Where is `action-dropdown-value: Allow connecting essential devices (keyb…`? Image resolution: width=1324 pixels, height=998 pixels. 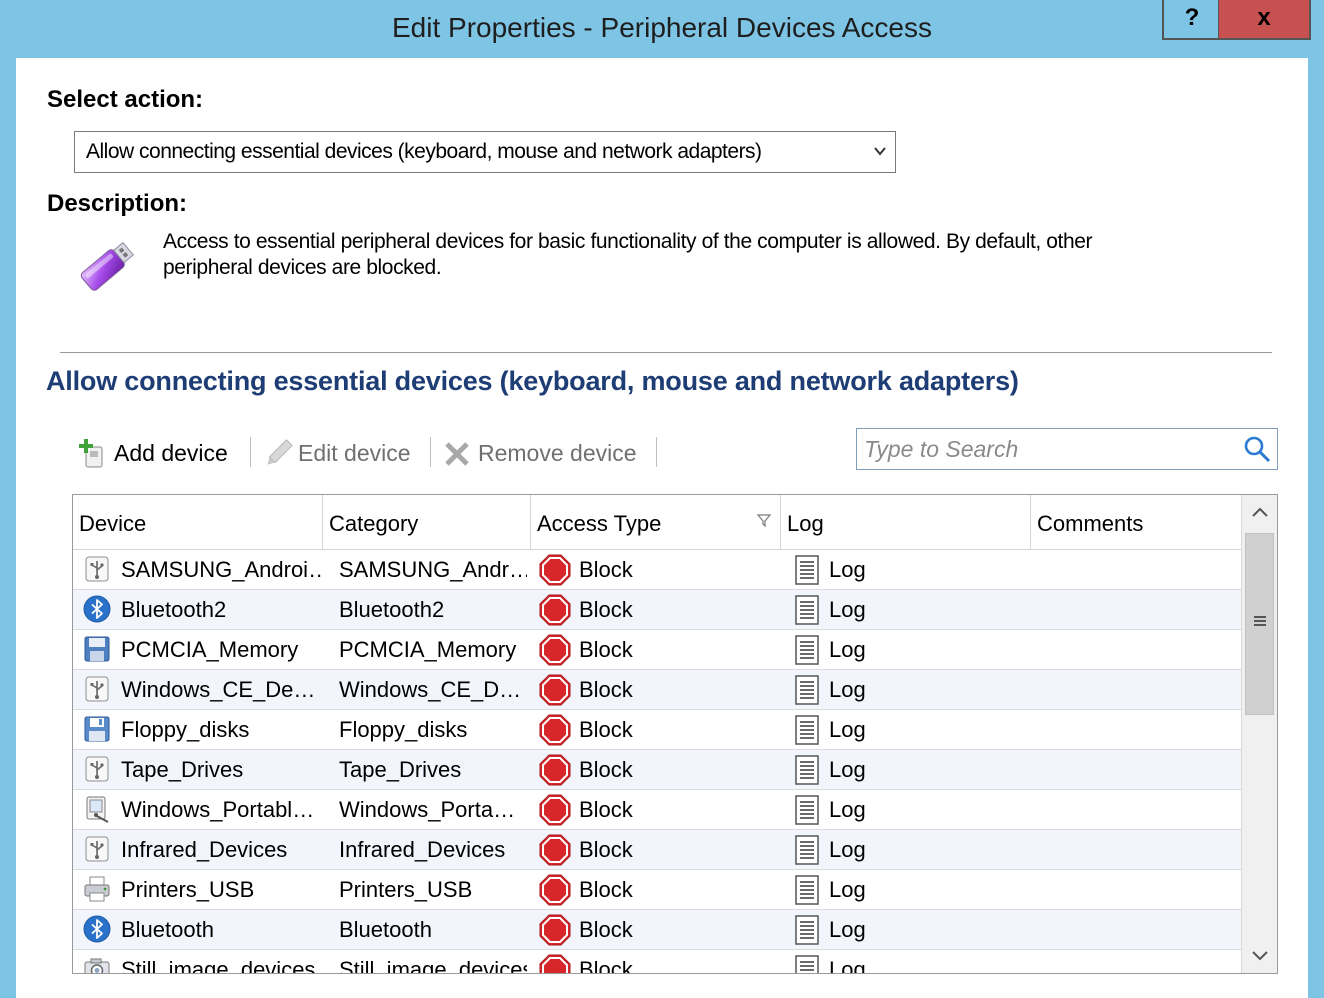
action-dropdown-value: Allow connecting essential devices (keyb… is located at coordinates (424, 151).